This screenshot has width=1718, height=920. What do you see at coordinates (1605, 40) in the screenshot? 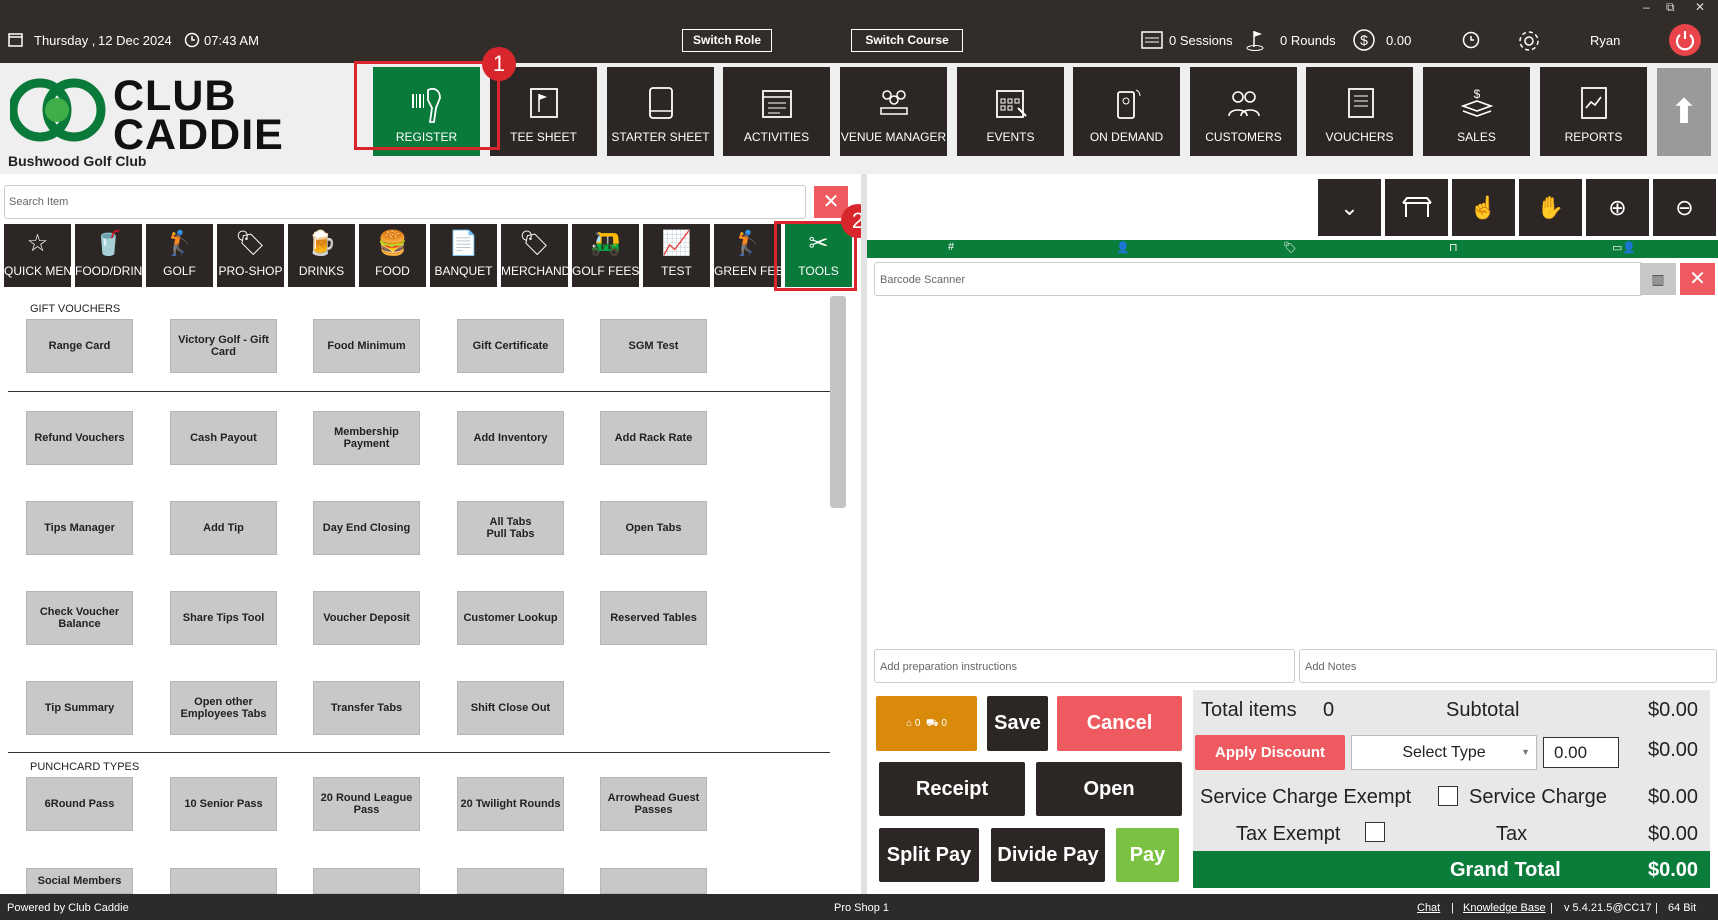
I see `user-name: Ryan` at bounding box center [1605, 40].